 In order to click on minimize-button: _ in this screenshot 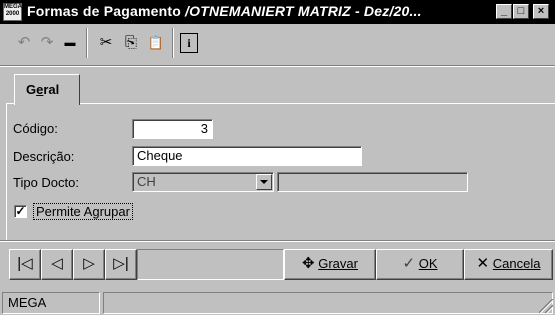, I will do `click(504, 11)`.